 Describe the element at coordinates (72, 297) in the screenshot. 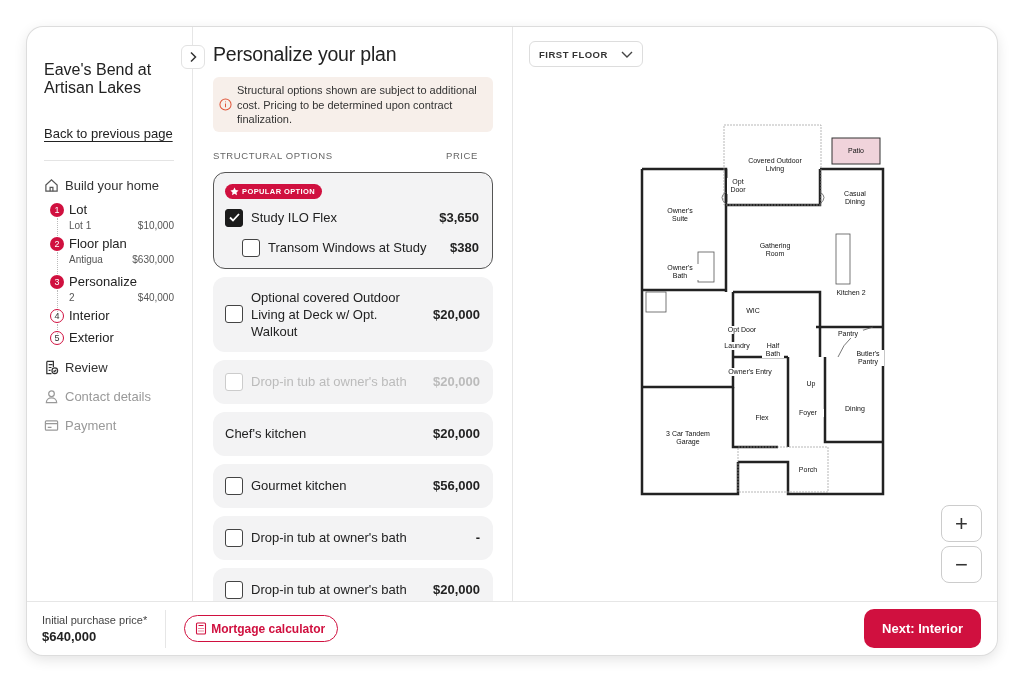

I see `step-detail: 2` at that location.